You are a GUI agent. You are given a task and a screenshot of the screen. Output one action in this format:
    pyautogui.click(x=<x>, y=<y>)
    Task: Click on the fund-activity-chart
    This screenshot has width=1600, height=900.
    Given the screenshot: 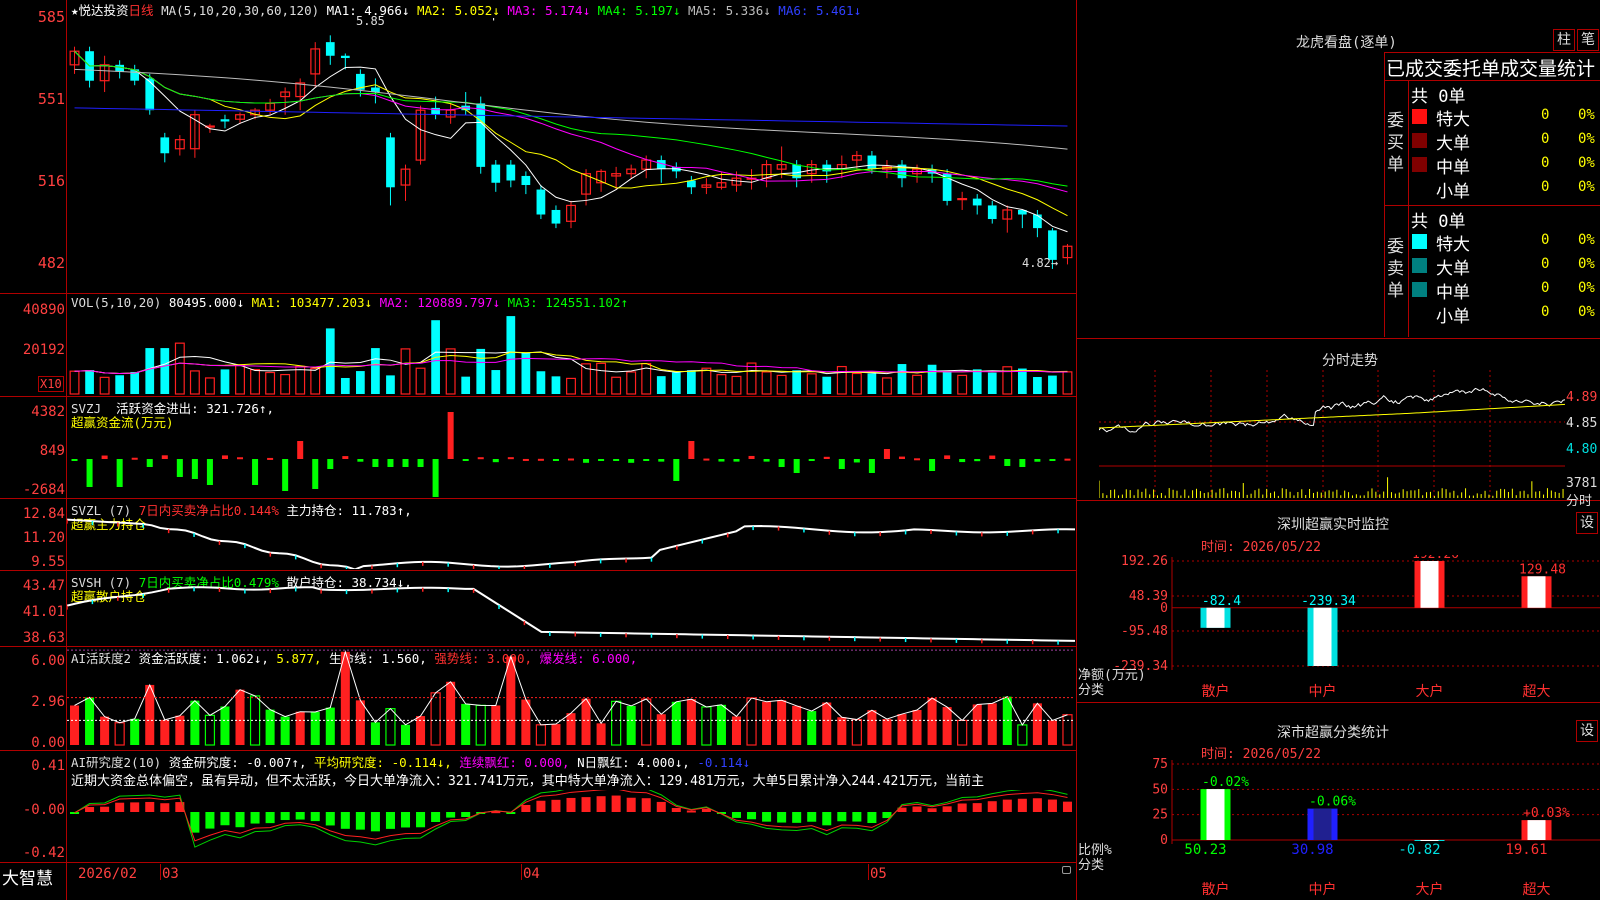 What is the action you would take?
    pyautogui.click(x=571, y=698)
    